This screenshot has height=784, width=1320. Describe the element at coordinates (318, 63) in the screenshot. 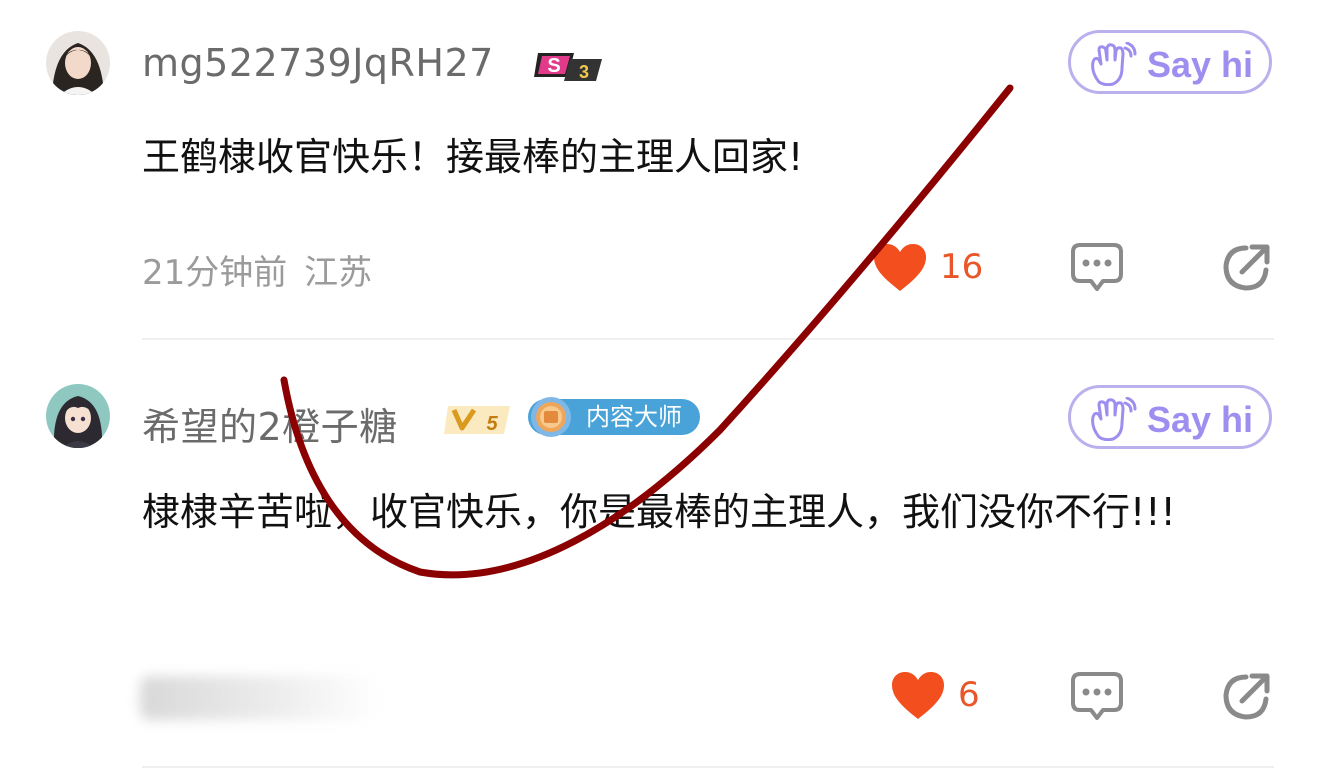

I see `username: mg522739JqRH27` at that location.